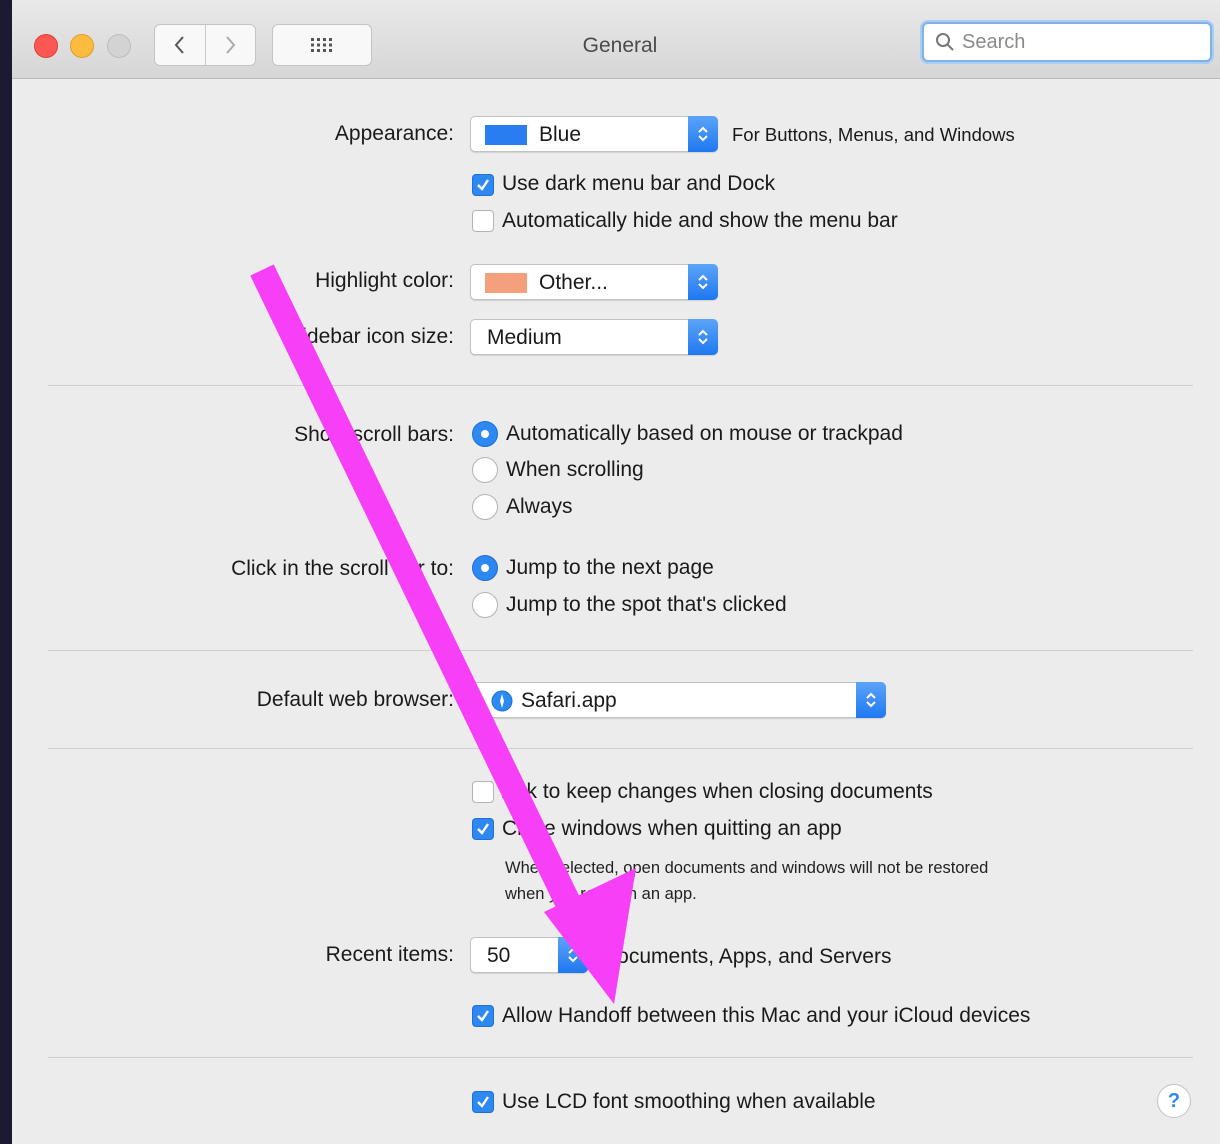 The height and width of the screenshot is (1144, 1220). I want to click on close-windows-label: Close windows when quitting an app, so click(672, 828).